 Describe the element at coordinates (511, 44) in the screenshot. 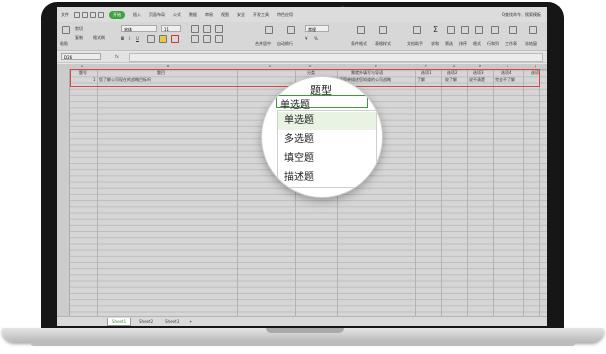

I see `worksheet-button: 工作表` at that location.